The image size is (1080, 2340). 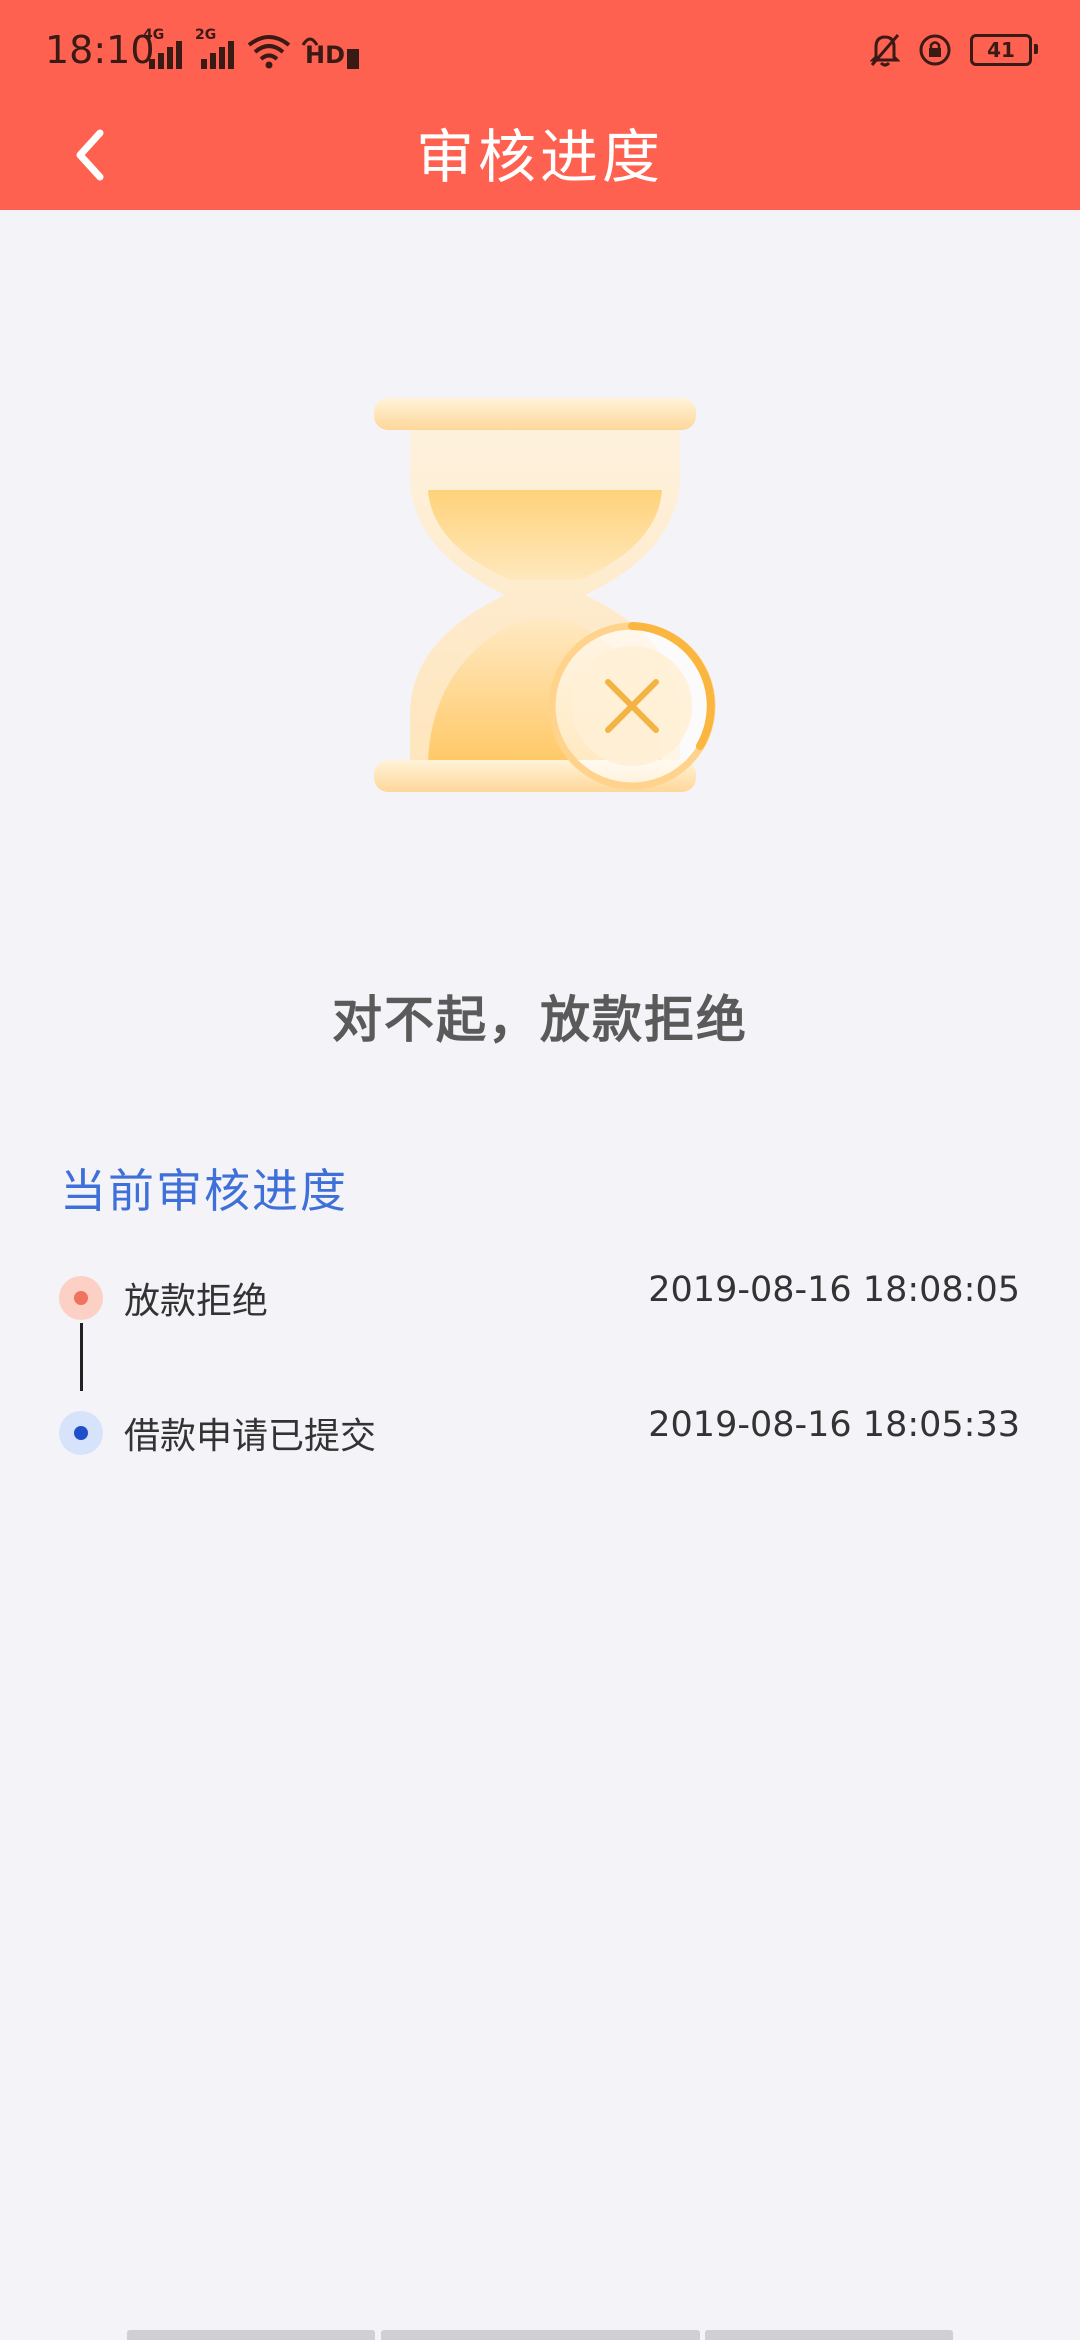 I want to click on battery-icon: 41, so click(x=1004, y=50).